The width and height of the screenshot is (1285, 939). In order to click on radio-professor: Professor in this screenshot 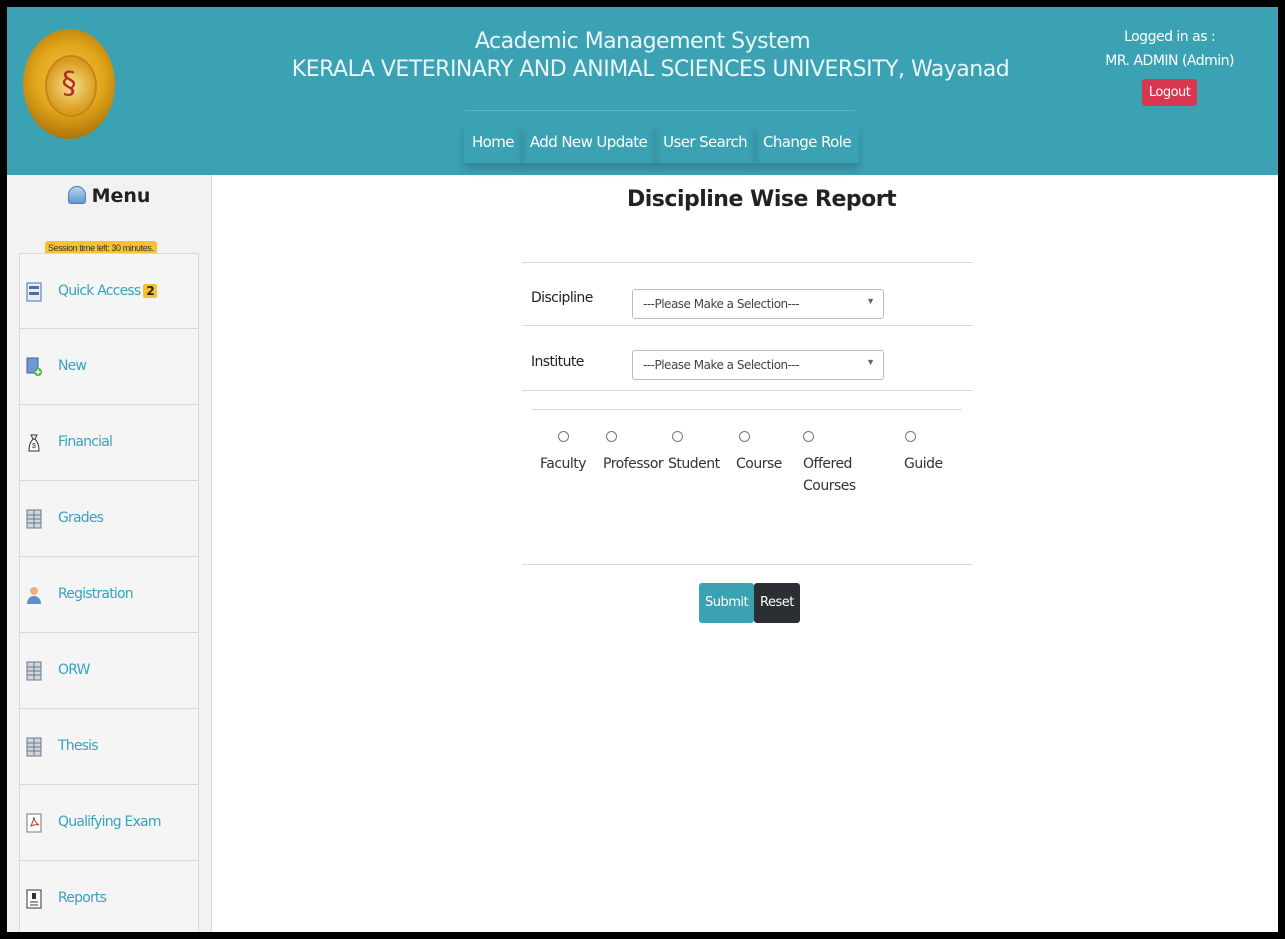, I will do `click(633, 453)`.